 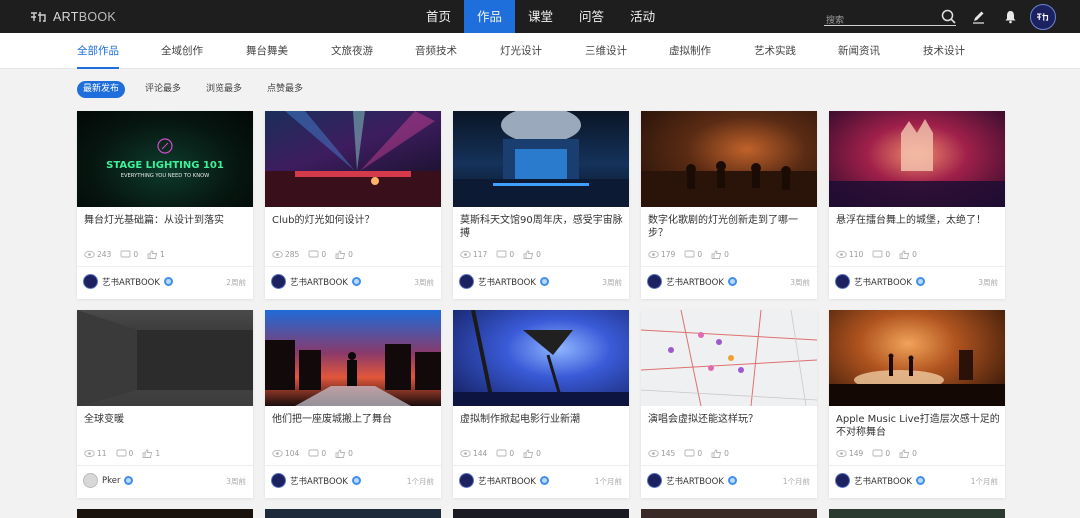 I want to click on work-card: 虚拟制作掀起电影行业新潮 144 0 0 艺书ARTBOOK 1个月前, so click(x=541, y=404).